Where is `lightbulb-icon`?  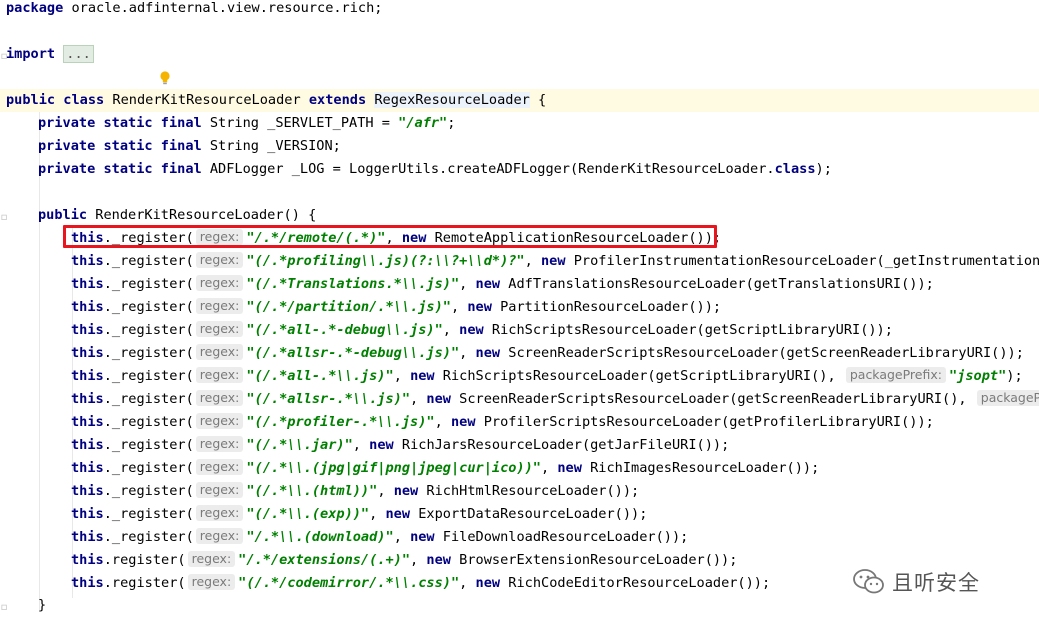 lightbulb-icon is located at coordinates (165, 78).